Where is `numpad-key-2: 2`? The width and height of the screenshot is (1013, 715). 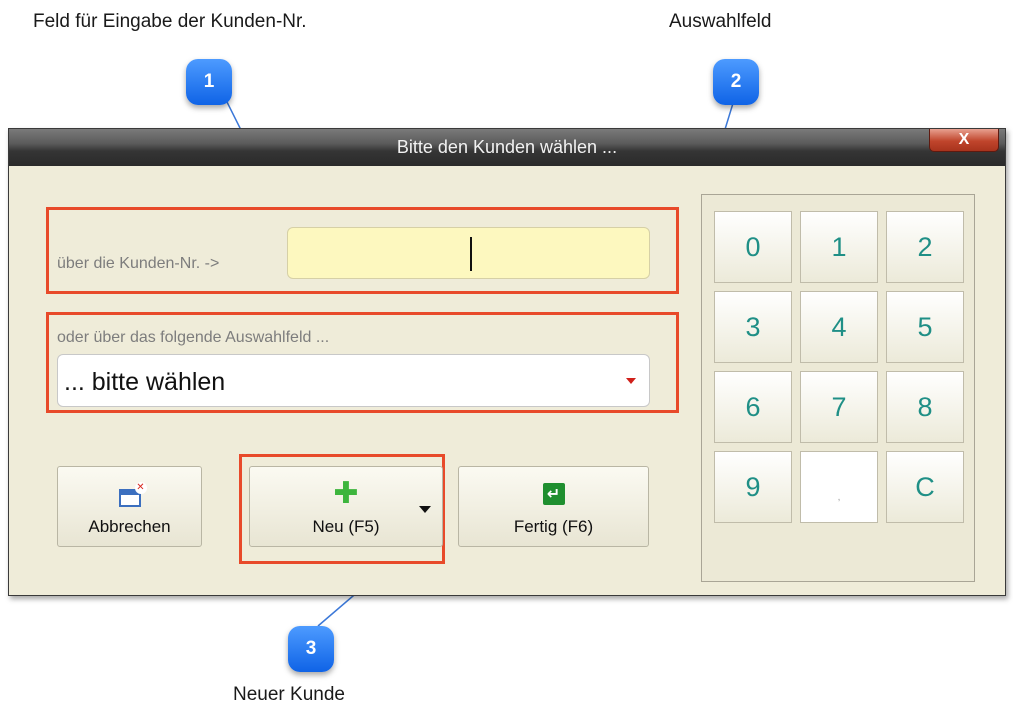 numpad-key-2: 2 is located at coordinates (925, 247).